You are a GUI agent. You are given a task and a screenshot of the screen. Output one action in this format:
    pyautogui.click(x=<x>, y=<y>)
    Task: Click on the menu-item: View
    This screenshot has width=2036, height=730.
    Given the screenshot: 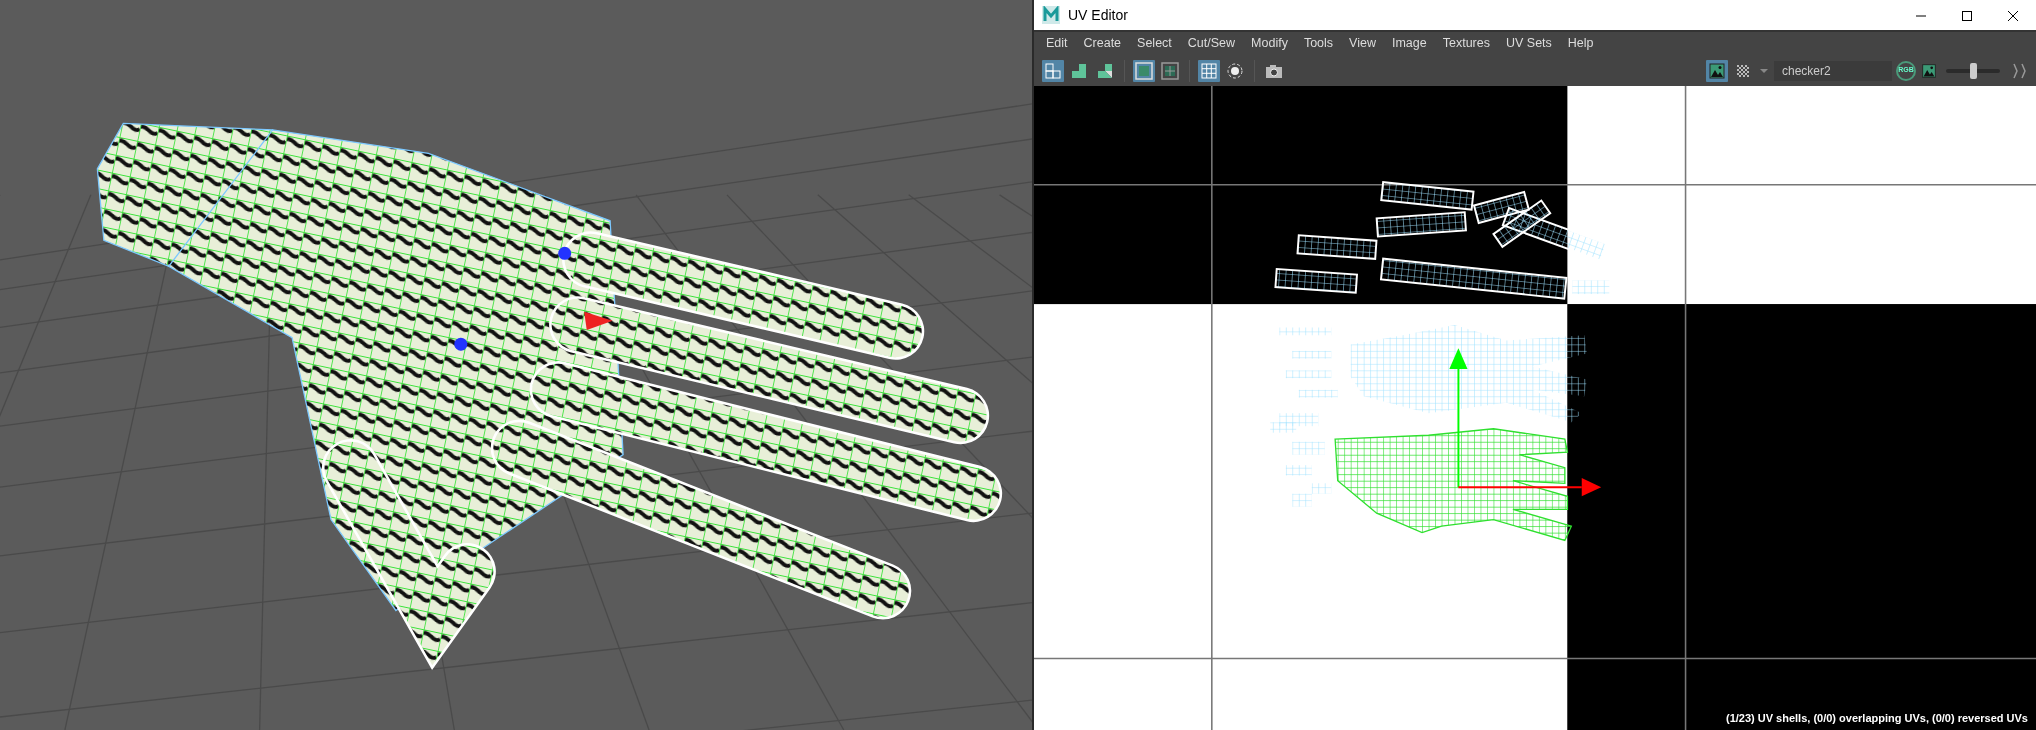 What is the action you would take?
    pyautogui.click(x=1362, y=43)
    